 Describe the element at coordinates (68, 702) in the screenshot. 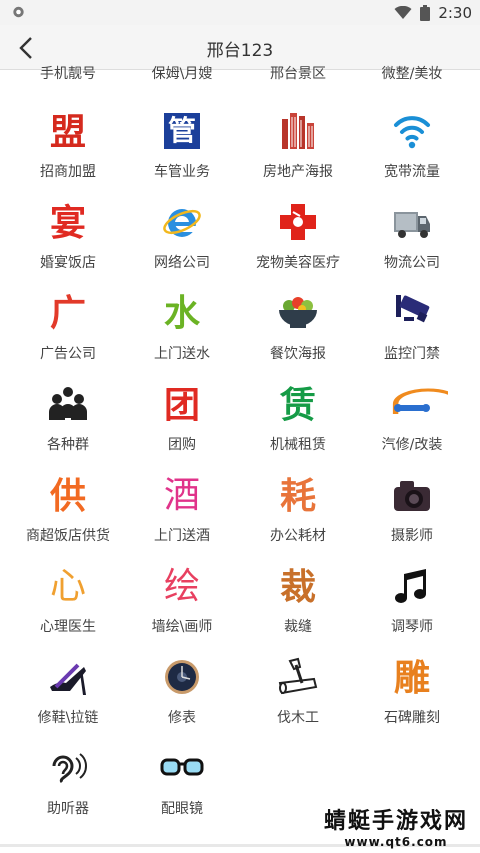

I see `grid-item-shoe-repair: 修鞋\拉链` at that location.